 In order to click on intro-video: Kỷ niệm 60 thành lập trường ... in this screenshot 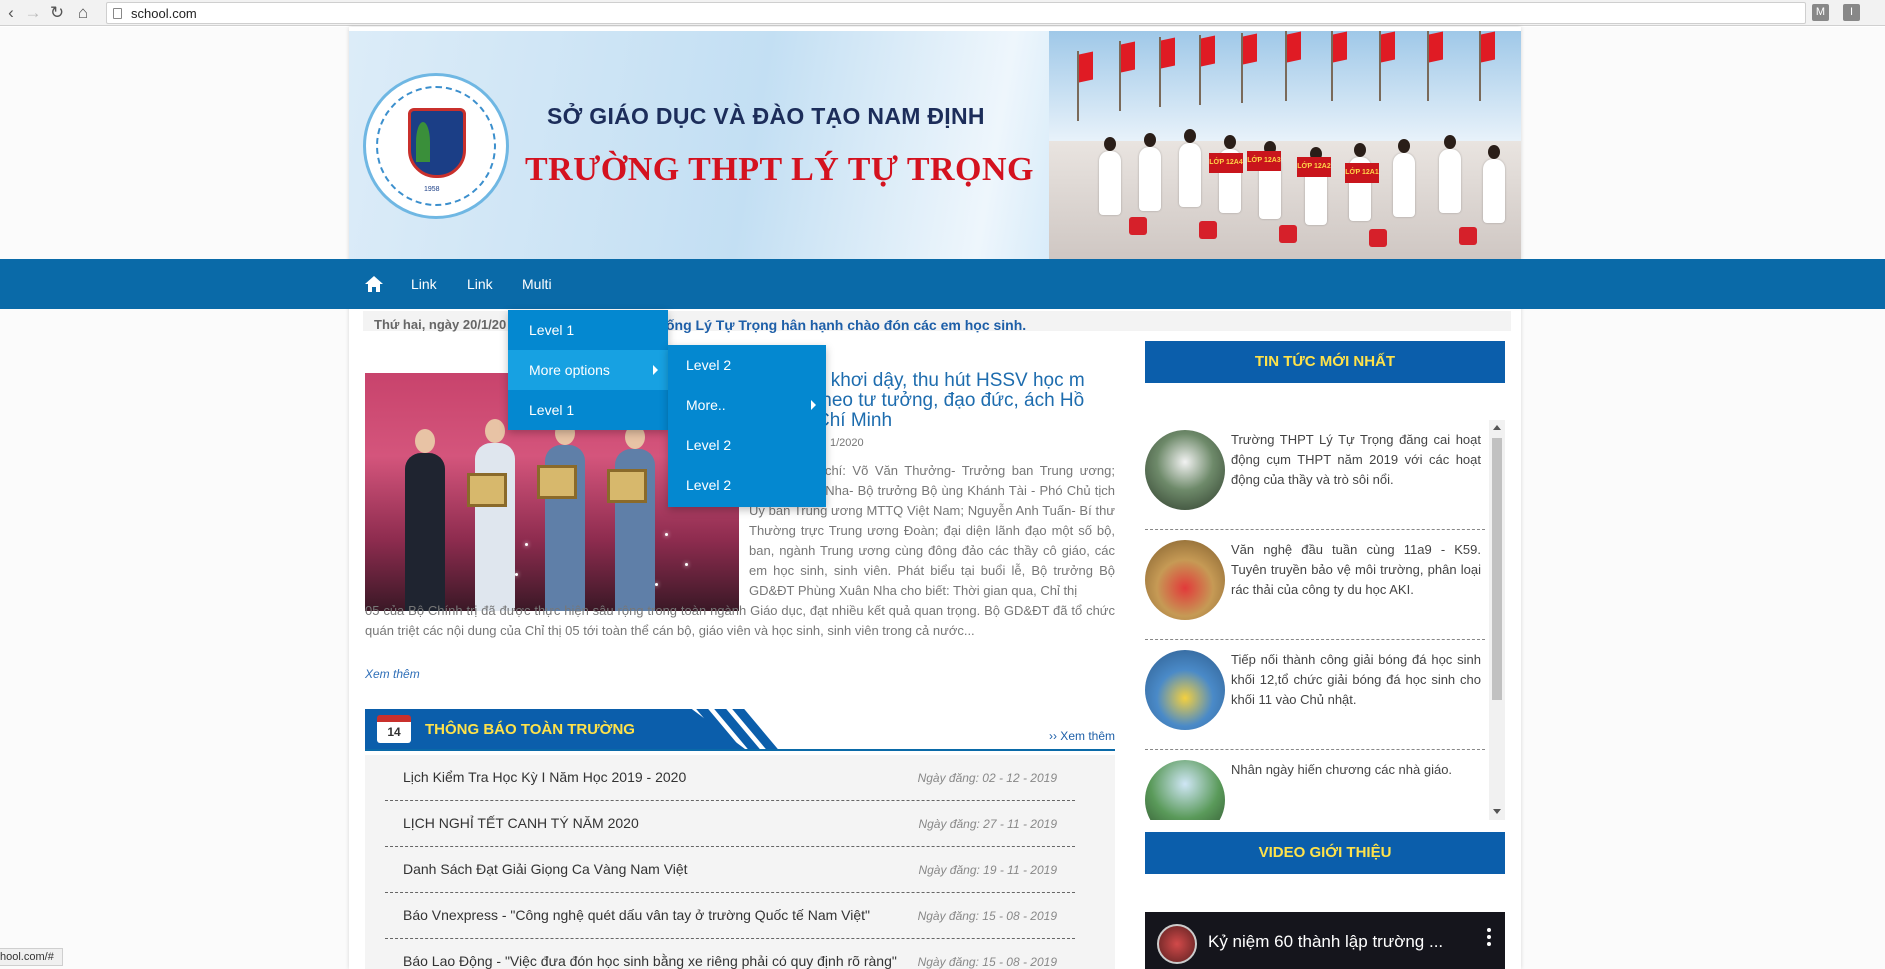, I will do `click(1325, 940)`.